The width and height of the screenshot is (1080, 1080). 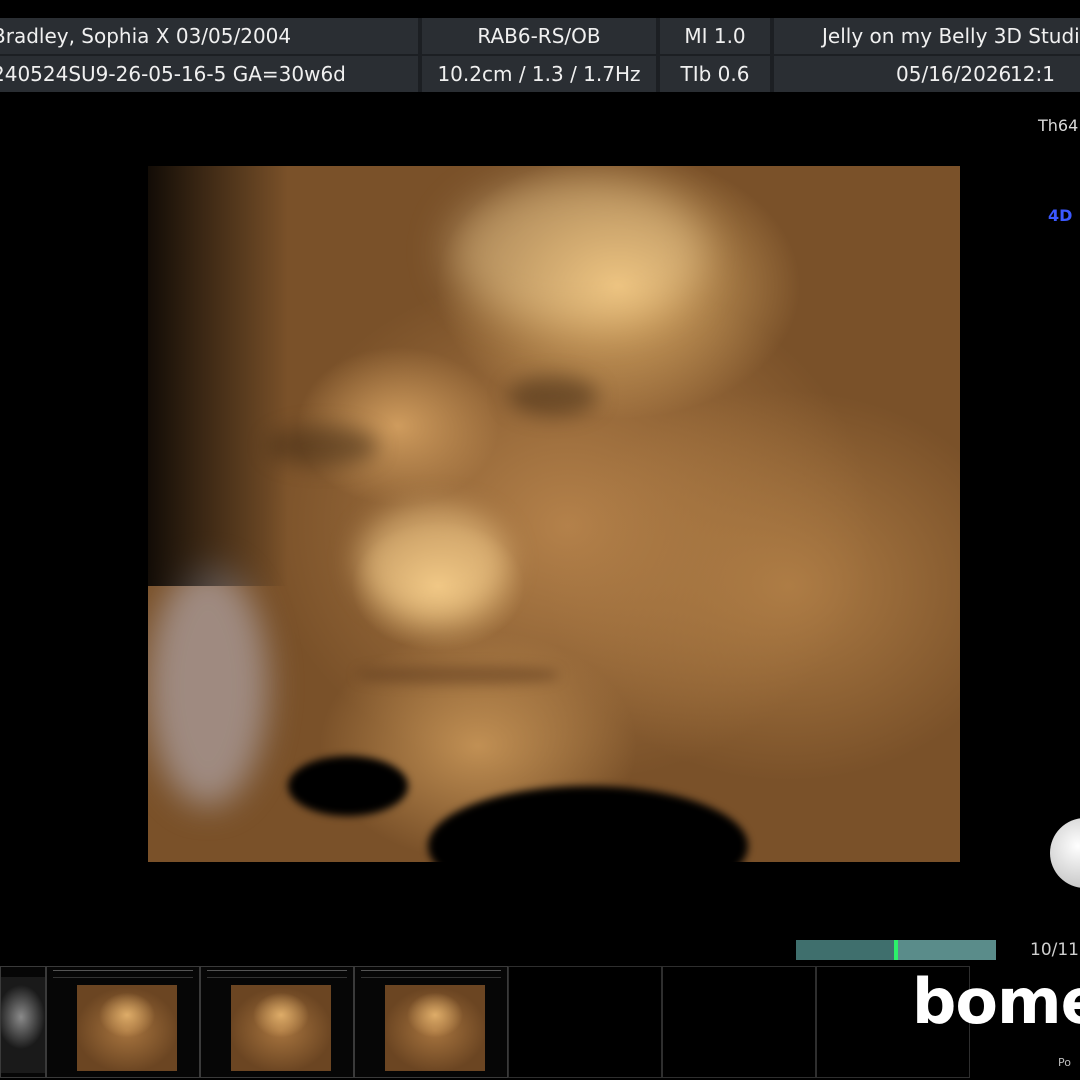 What do you see at coordinates (951, 36) in the screenshot?
I see `site-name: Jelly on my Belly 3D Studio` at bounding box center [951, 36].